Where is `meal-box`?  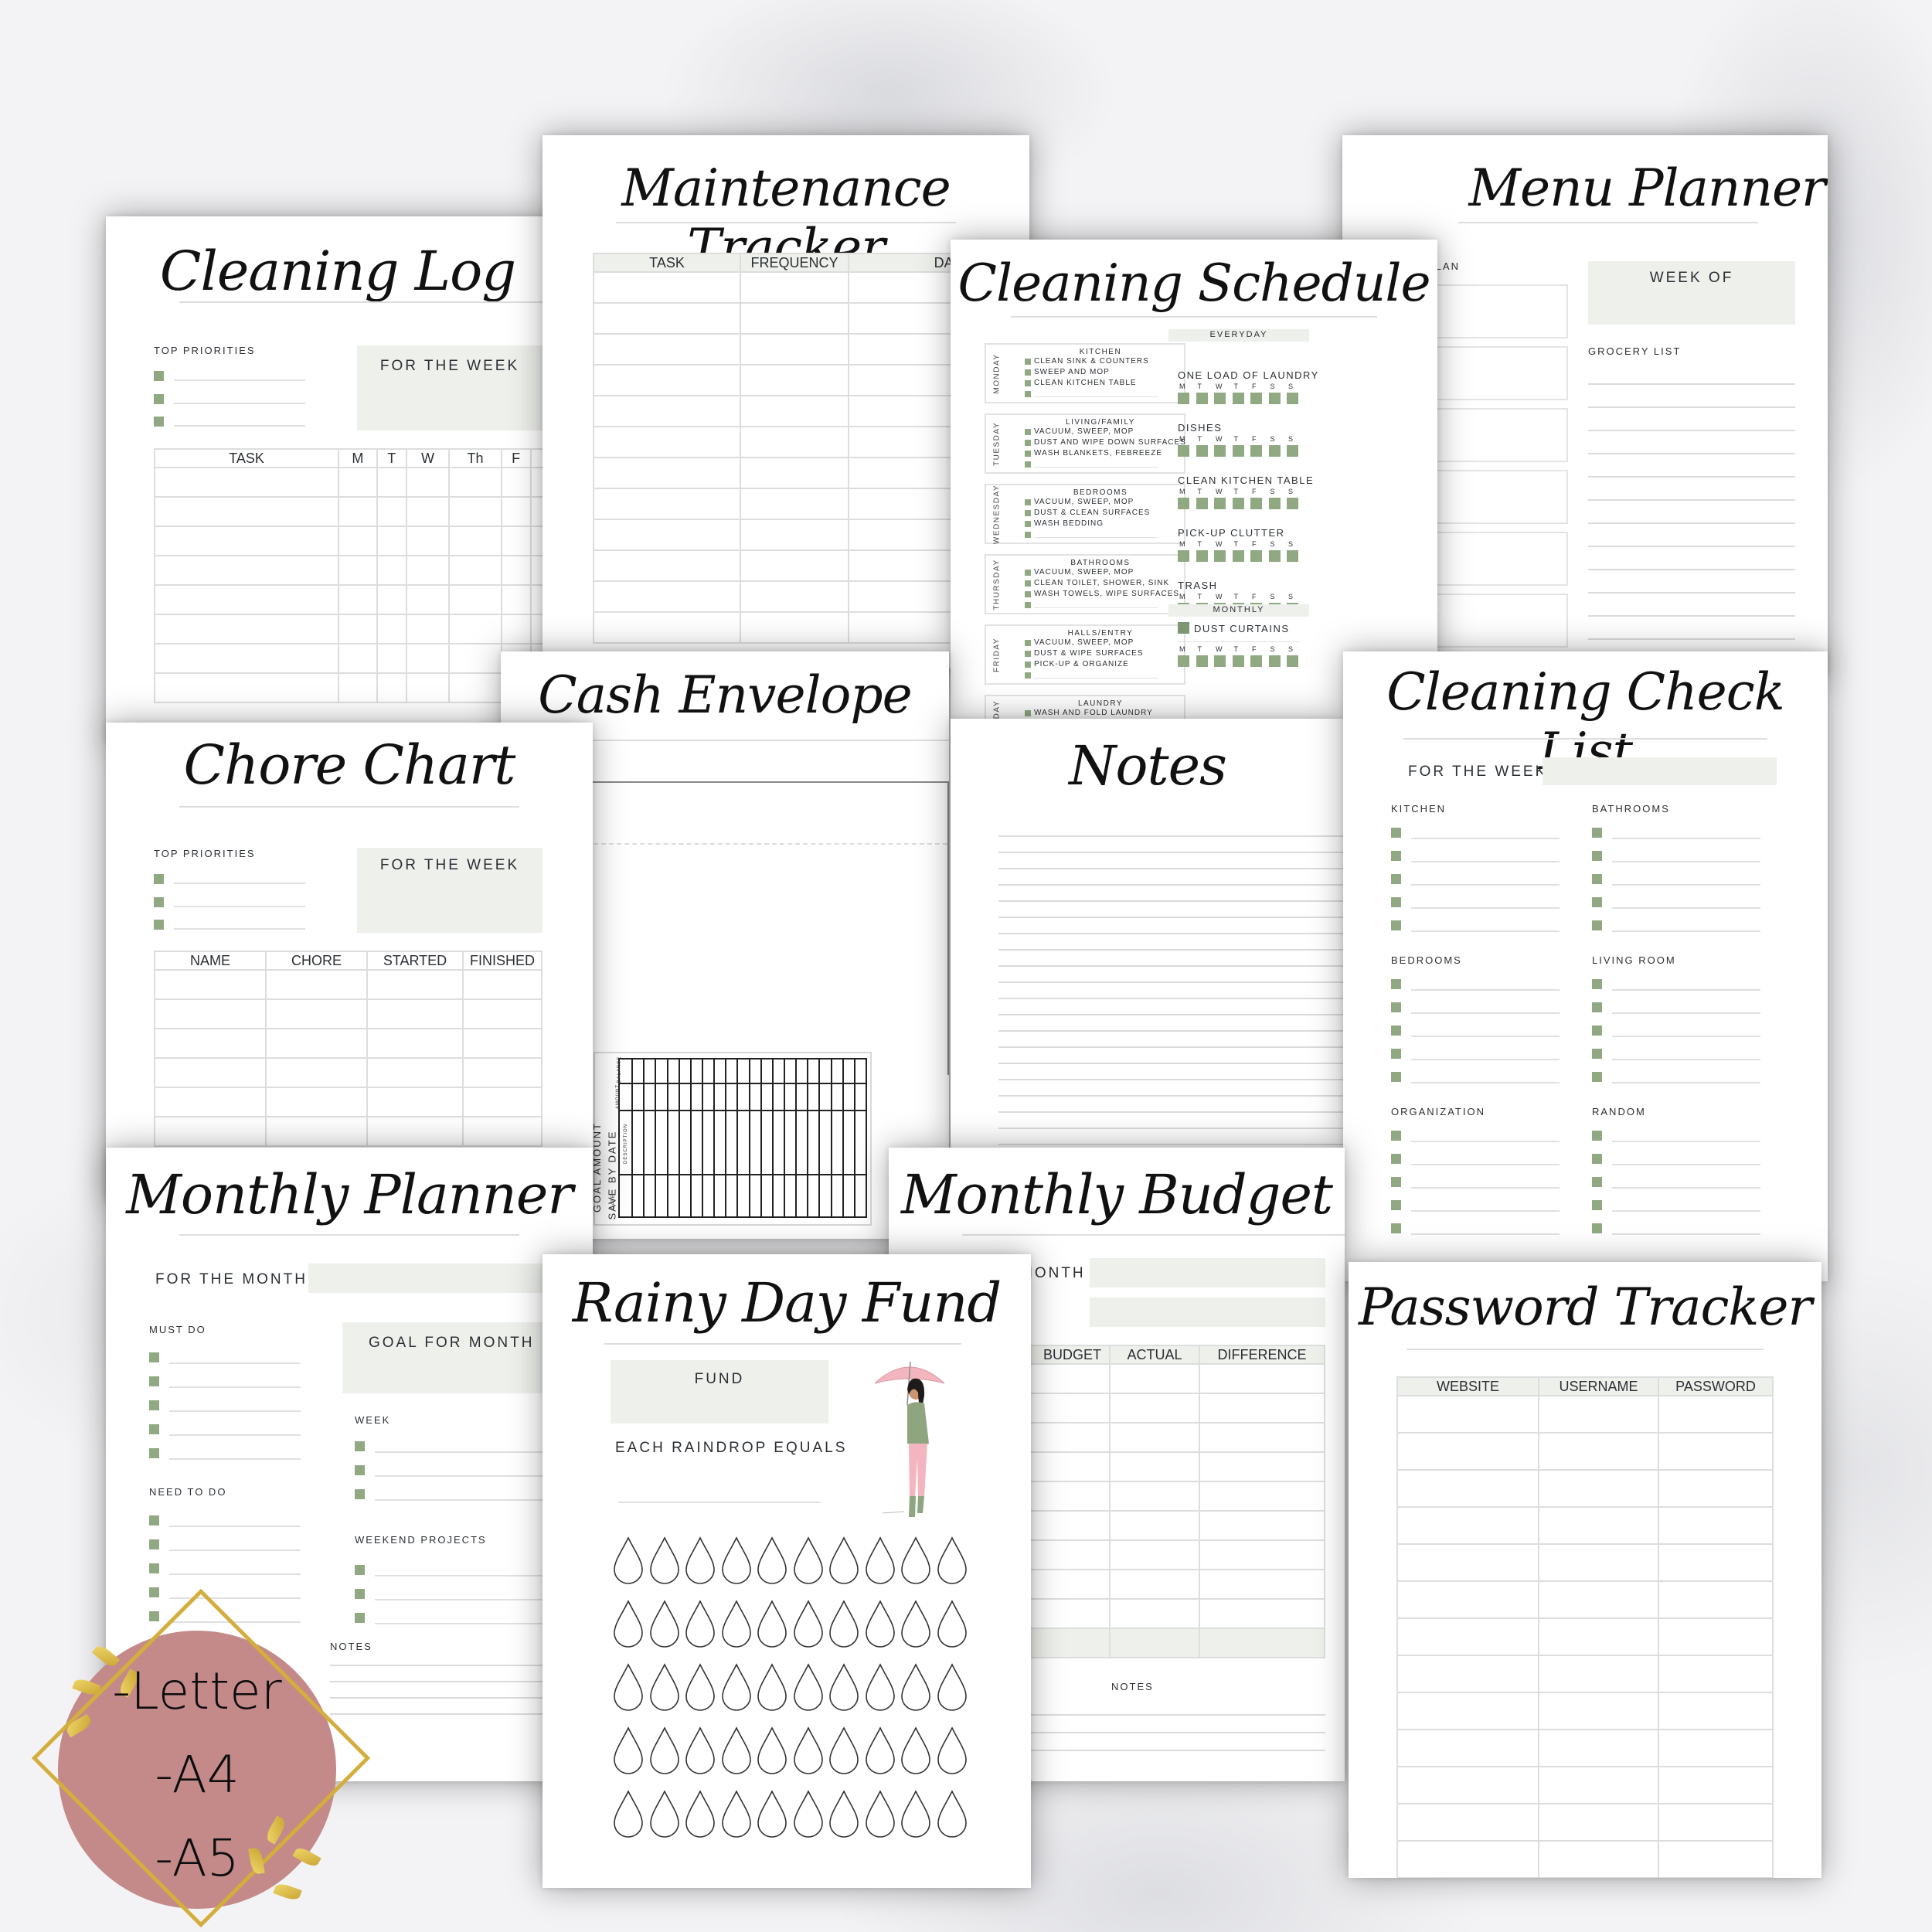 meal-box is located at coordinates (1494, 621).